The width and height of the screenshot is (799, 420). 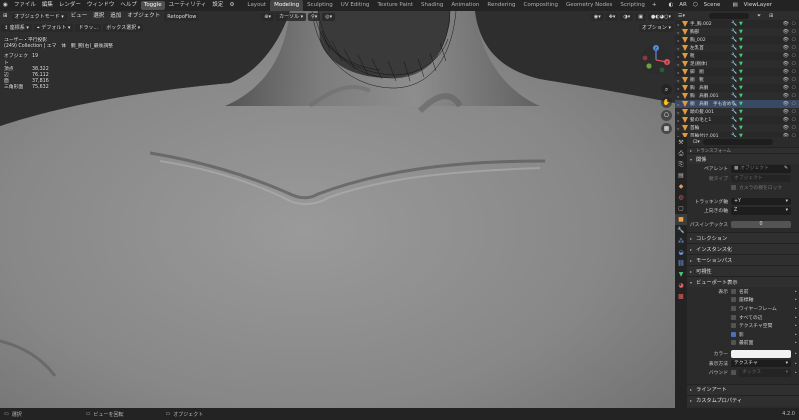 I want to click on outliner-row: ▸ 首輪 🔧 ▼ 👁 ⎔, so click(x=737, y=128).